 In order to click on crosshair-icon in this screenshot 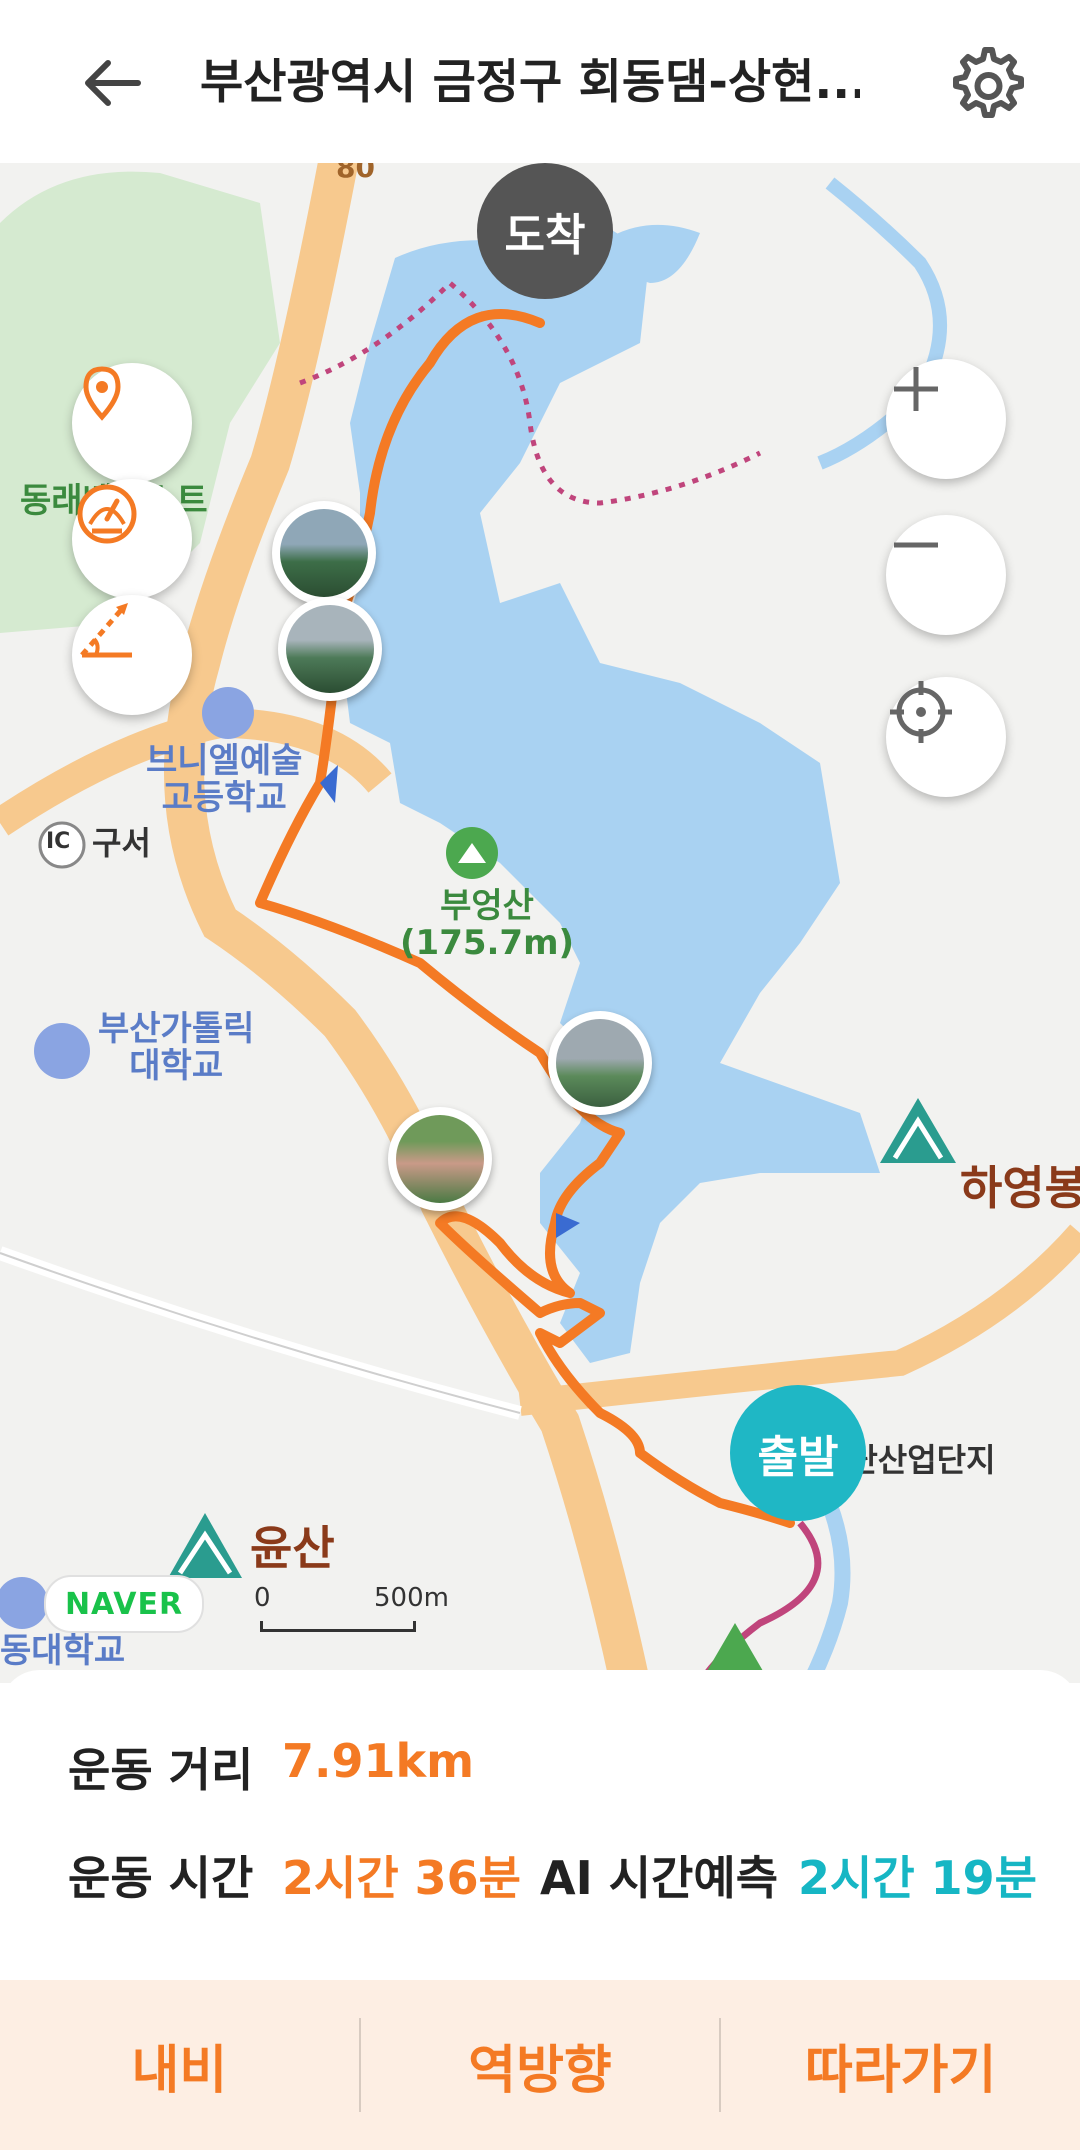, I will do `click(921, 712)`.